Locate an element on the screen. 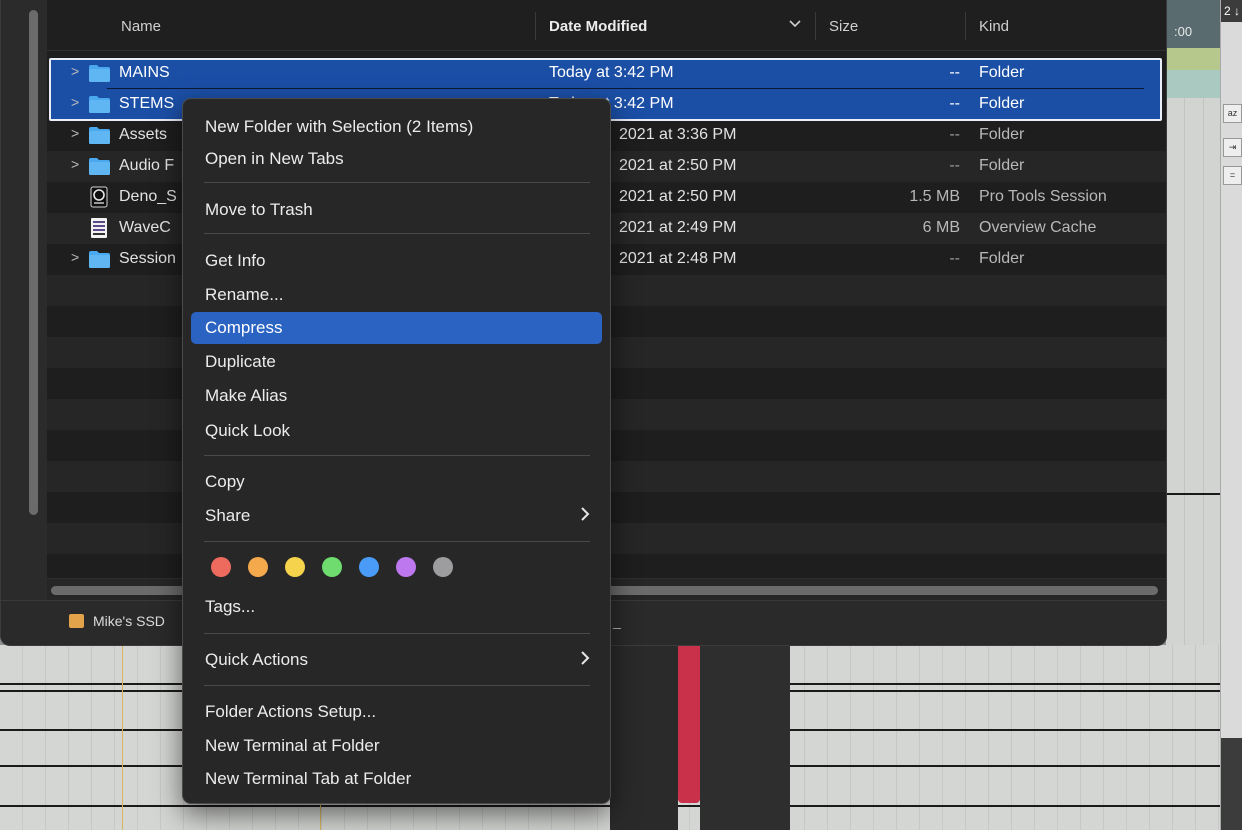  file-size: 1.5 MB is located at coordinates (934, 196).